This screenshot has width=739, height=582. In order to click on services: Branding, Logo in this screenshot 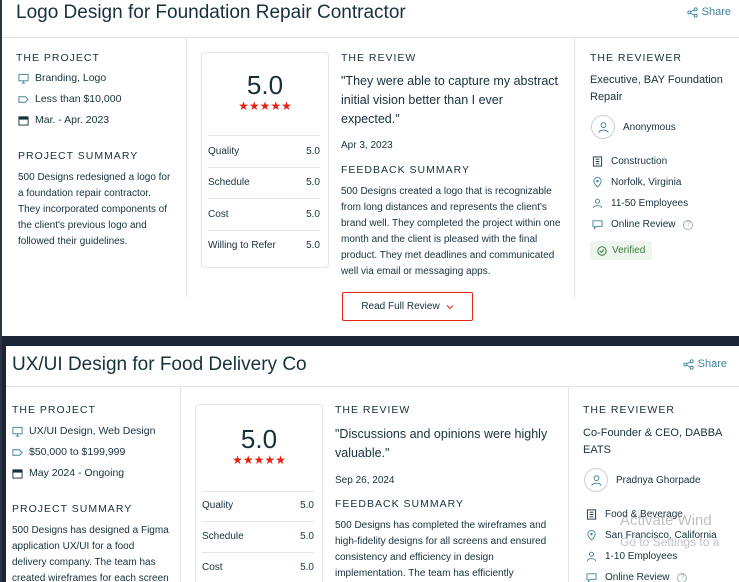, I will do `click(62, 78)`.